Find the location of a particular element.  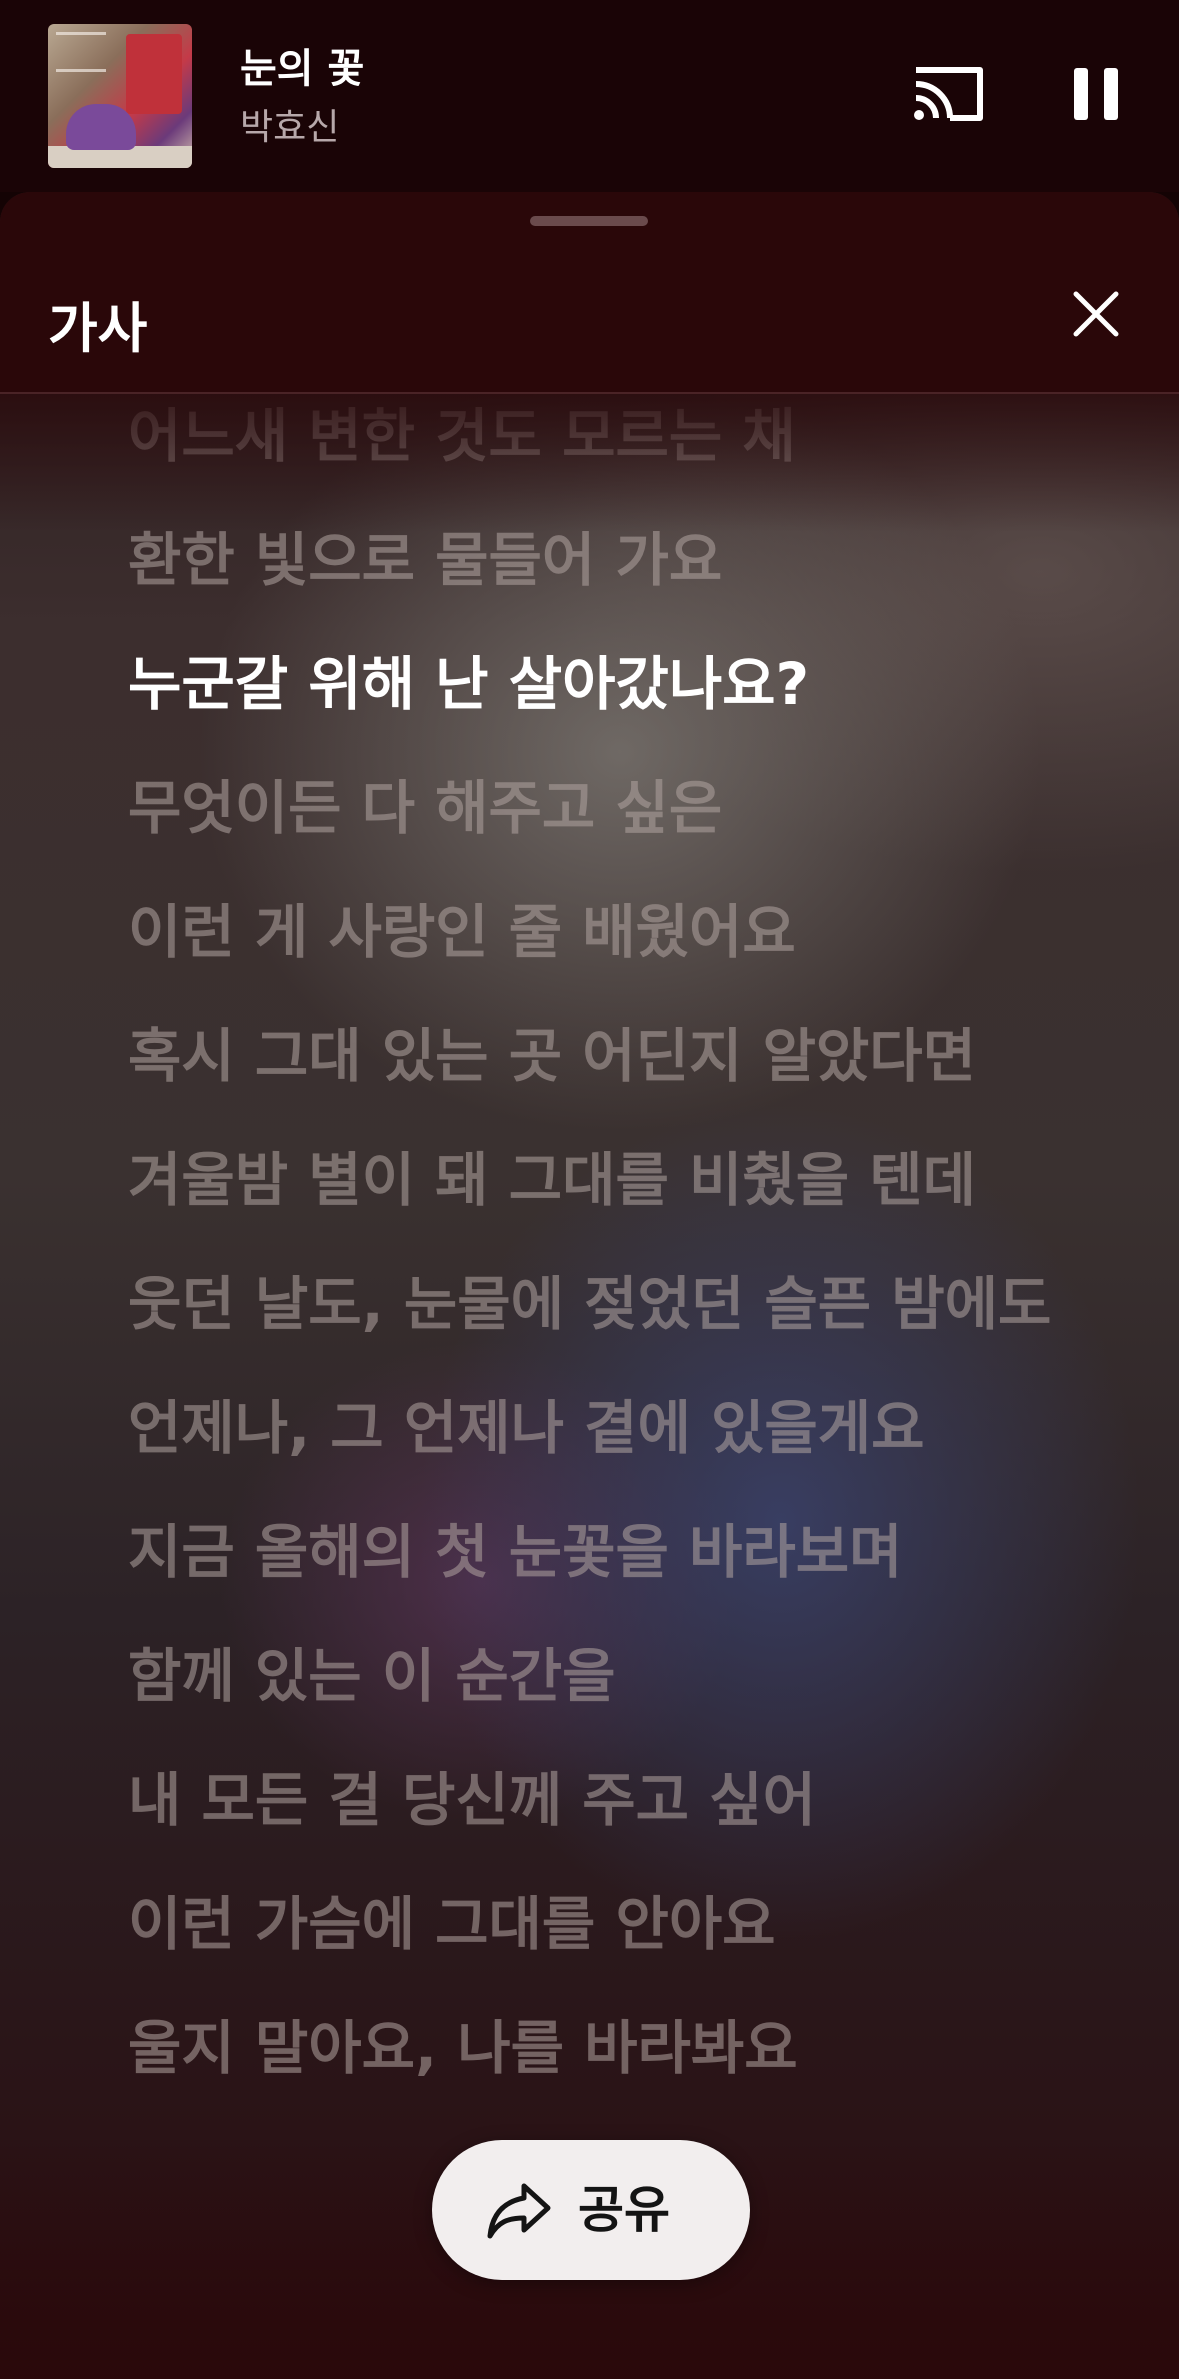

lyric-line: 웃던 날도, 눈물에 젖었던 슬픈 밤에도 is located at coordinates (593, 1304).